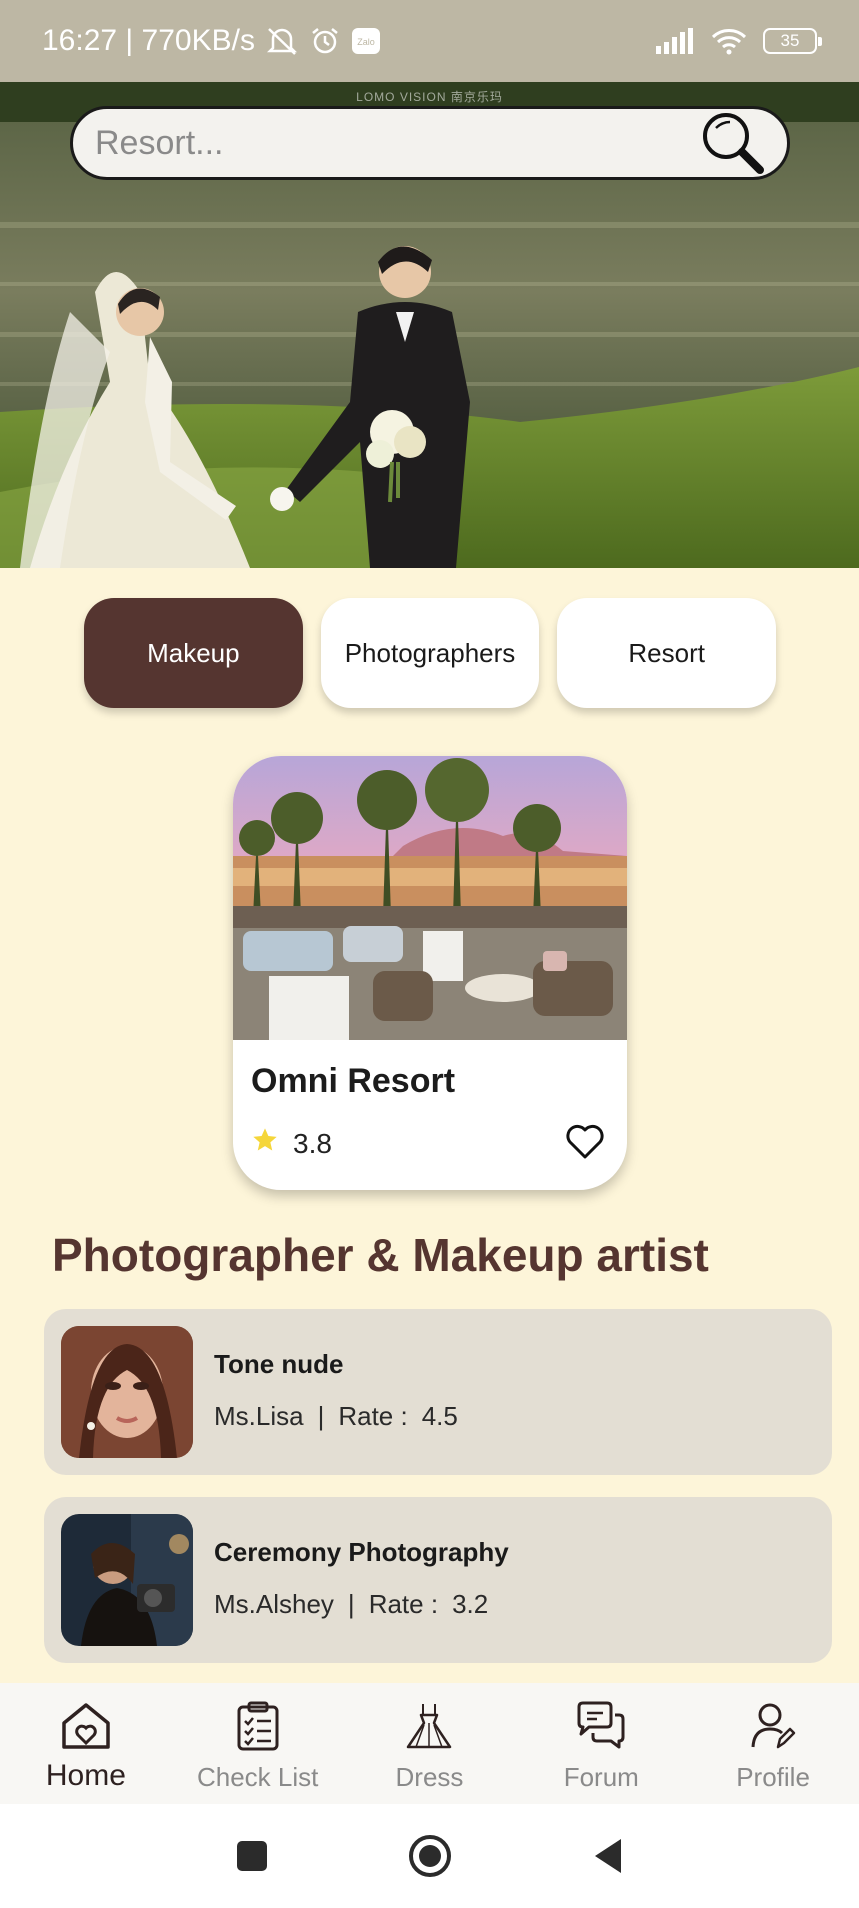 This screenshot has width=859, height=1908. What do you see at coordinates (792, 41) in the screenshot?
I see `battery-indicator: 35` at bounding box center [792, 41].